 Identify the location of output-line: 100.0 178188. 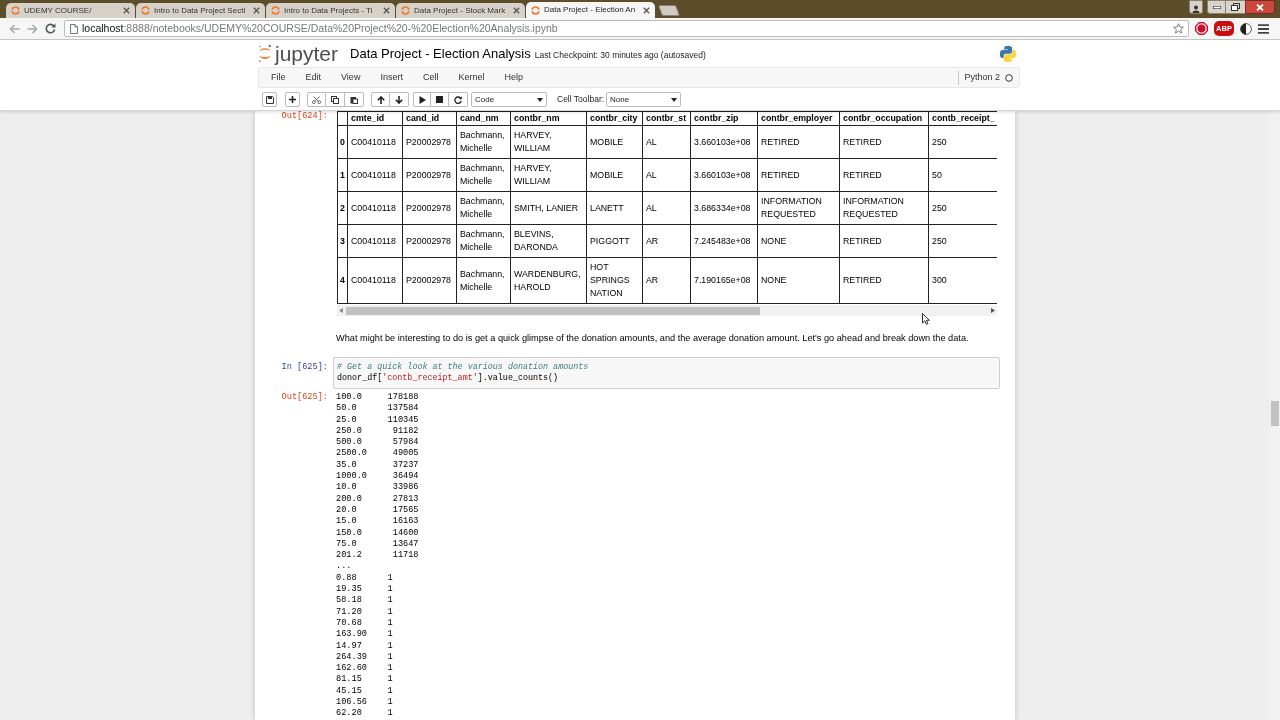
(377, 398).